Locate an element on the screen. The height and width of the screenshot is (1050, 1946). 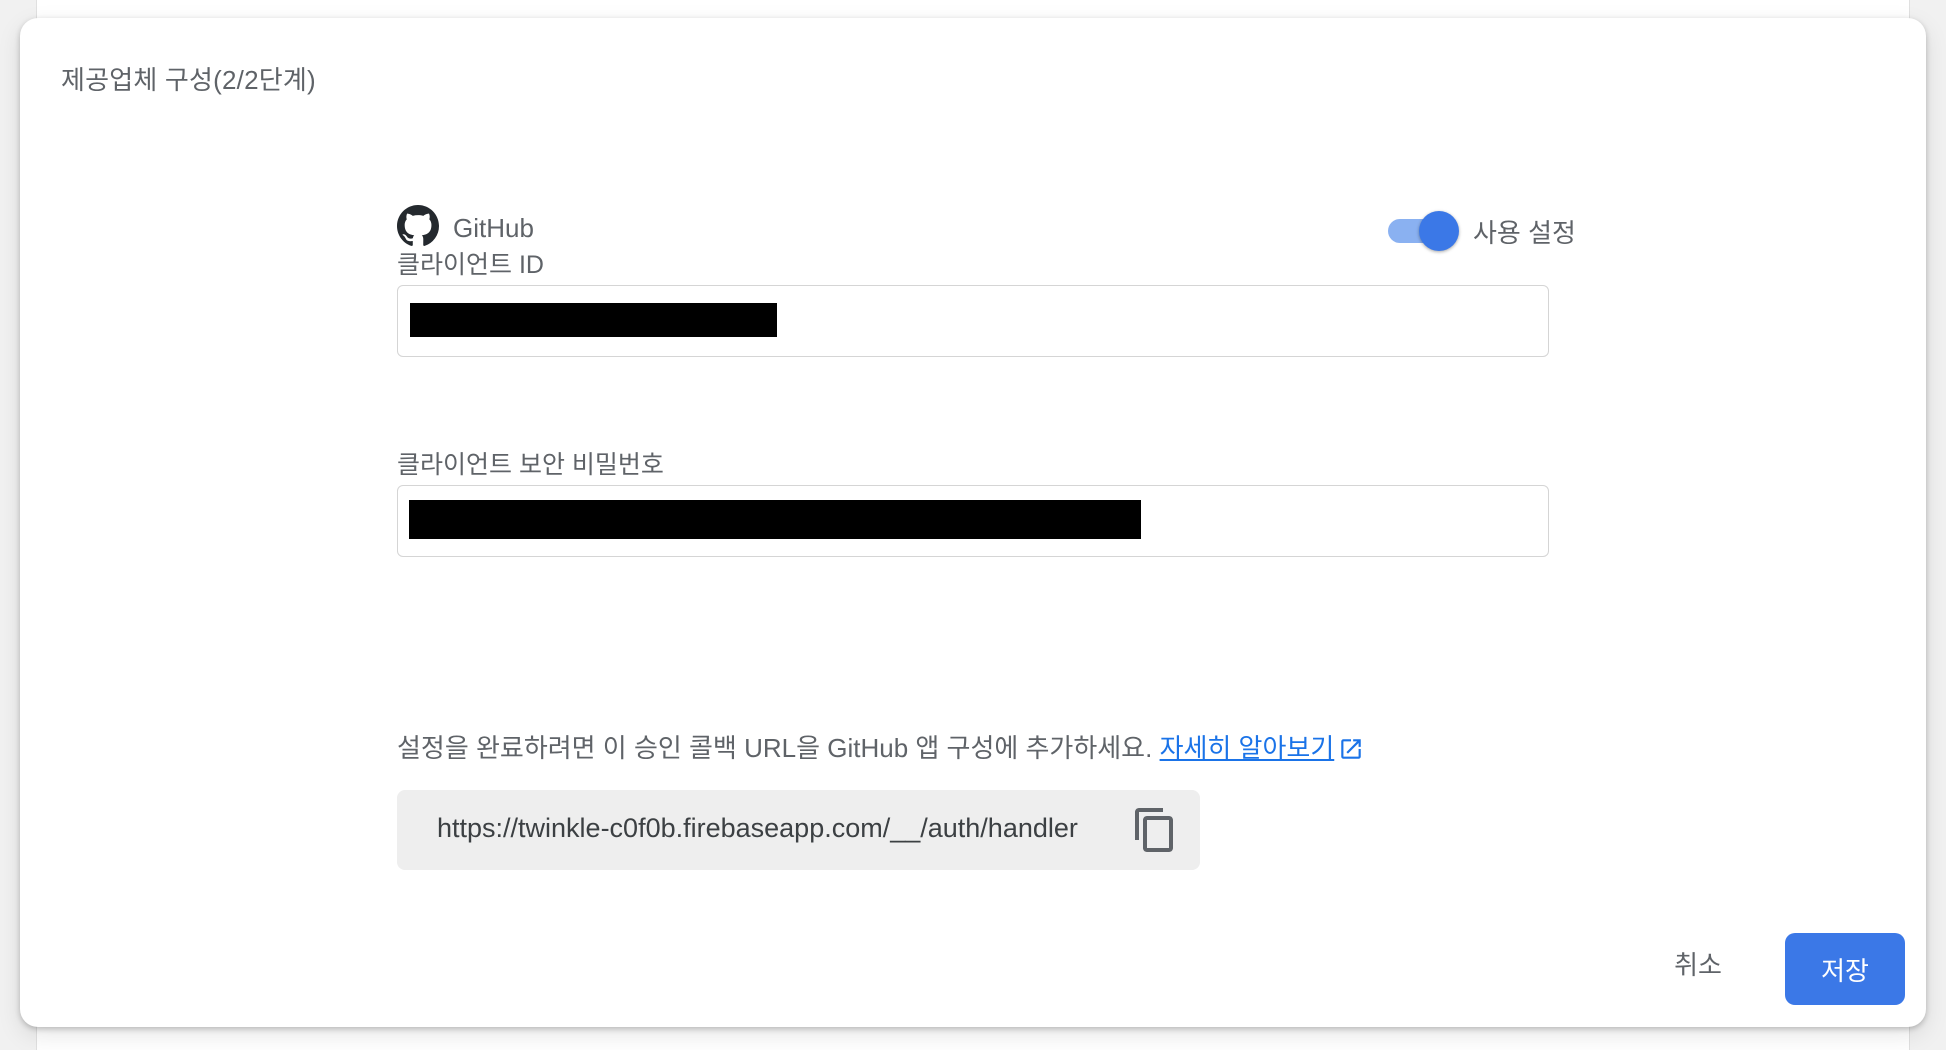
save-button: 저장 is located at coordinates (1845, 969).